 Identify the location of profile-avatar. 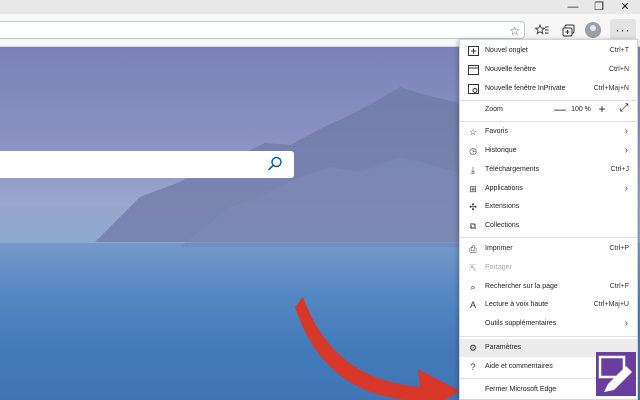
(593, 30).